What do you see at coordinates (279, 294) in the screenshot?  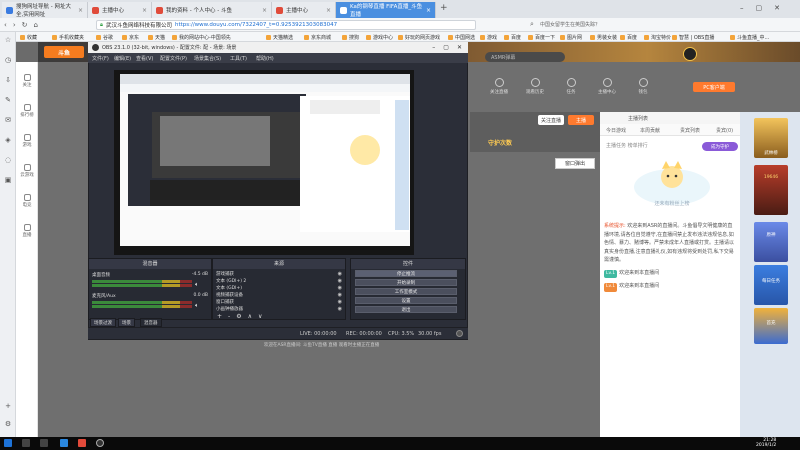 I see `source-item: 视频捕获设备 ◉` at bounding box center [279, 294].